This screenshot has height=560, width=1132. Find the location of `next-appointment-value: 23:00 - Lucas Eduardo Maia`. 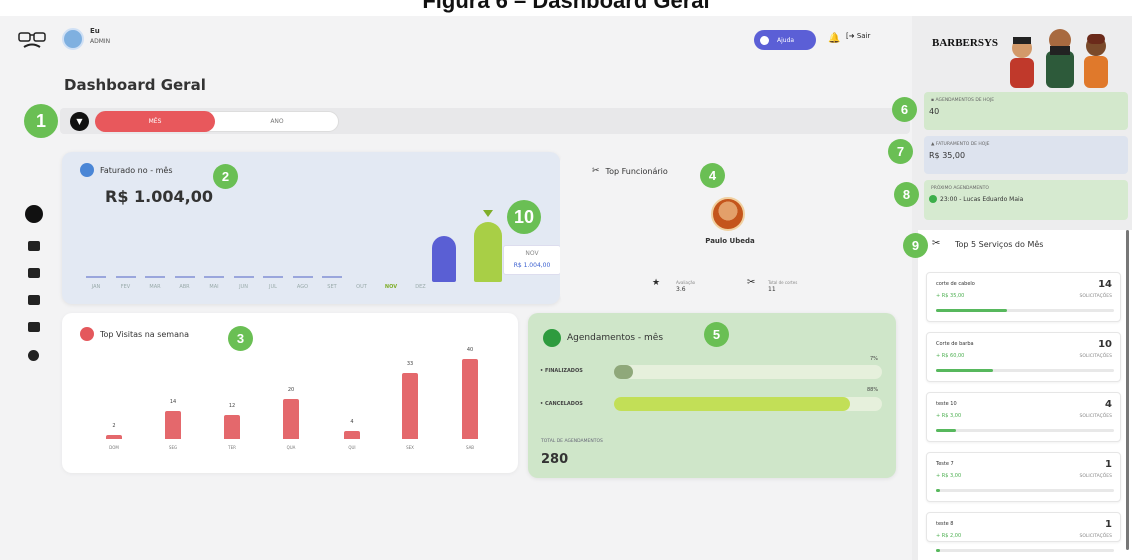

next-appointment-value: 23:00 - Lucas Eduardo Maia is located at coordinates (1028, 199).